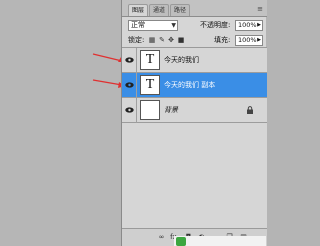 Image resolution: width=320 pixels, height=246 pixels. Describe the element at coordinates (171, 110) in the screenshot. I see `layer-name: 背景` at that location.